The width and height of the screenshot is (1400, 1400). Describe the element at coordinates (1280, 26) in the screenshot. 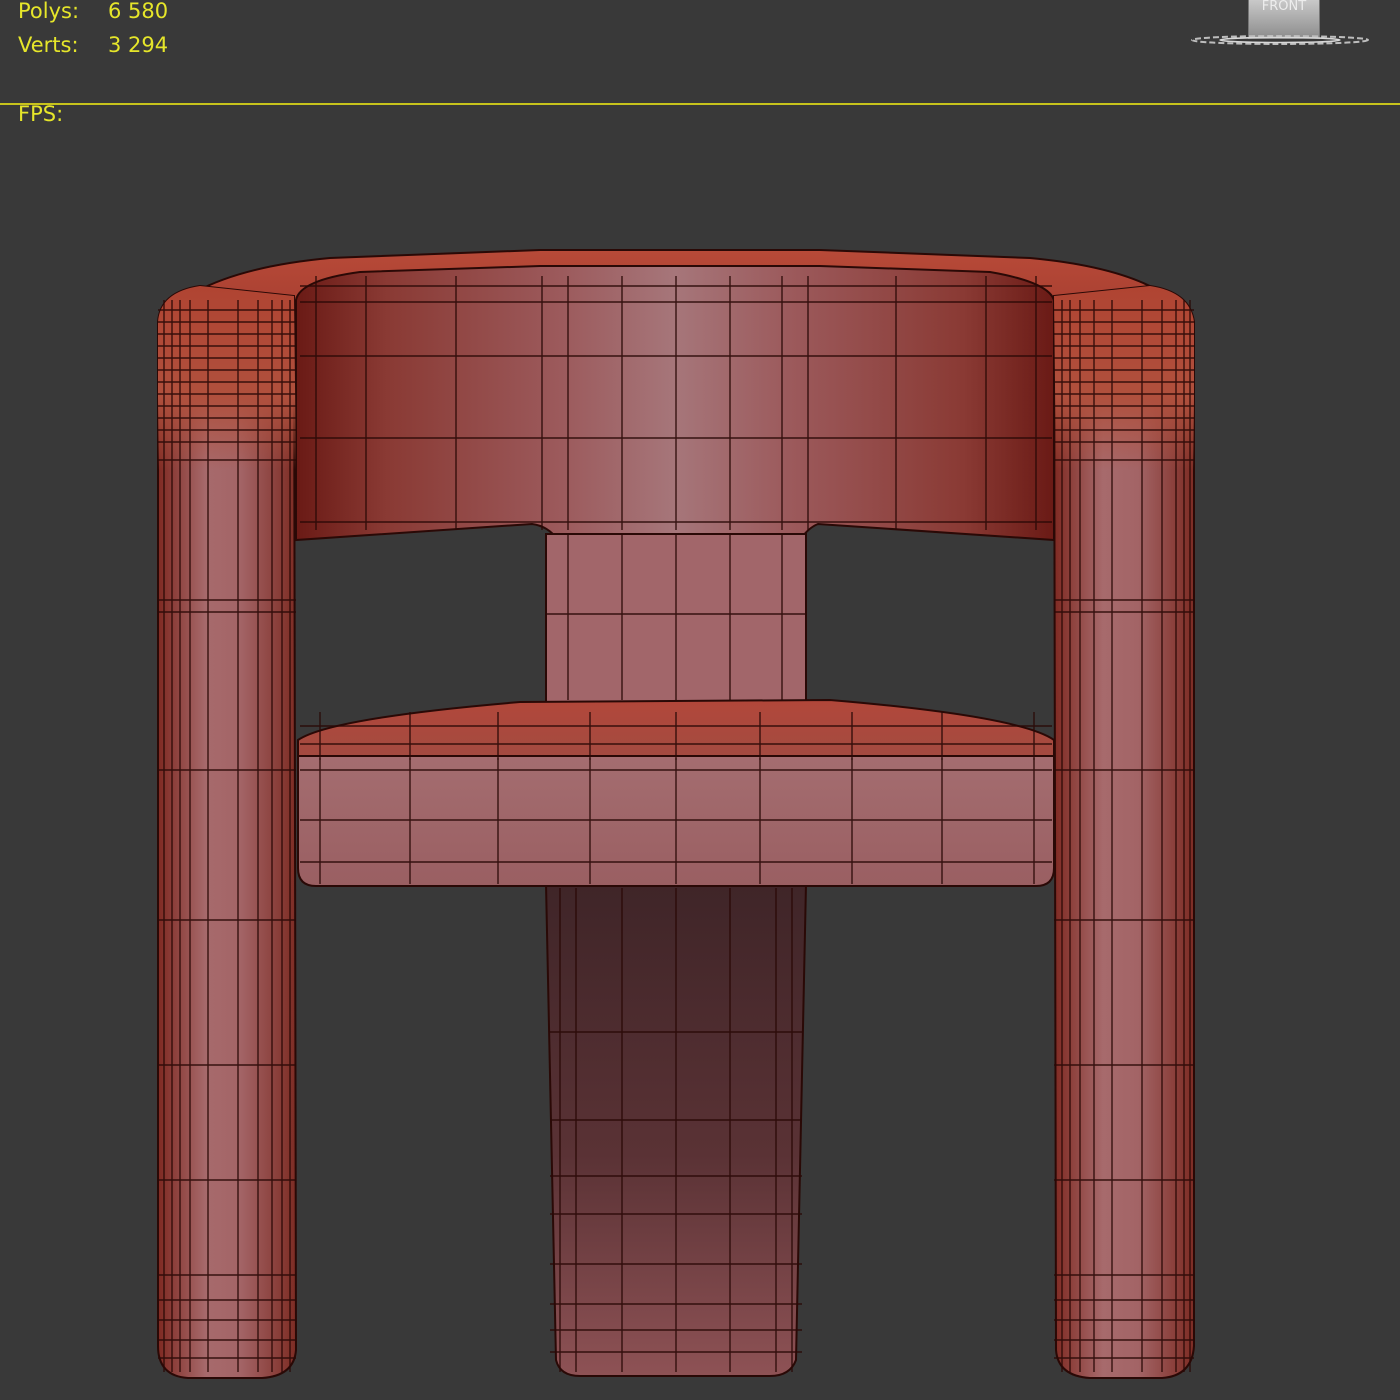

I see `viewcube: FRONT` at that location.